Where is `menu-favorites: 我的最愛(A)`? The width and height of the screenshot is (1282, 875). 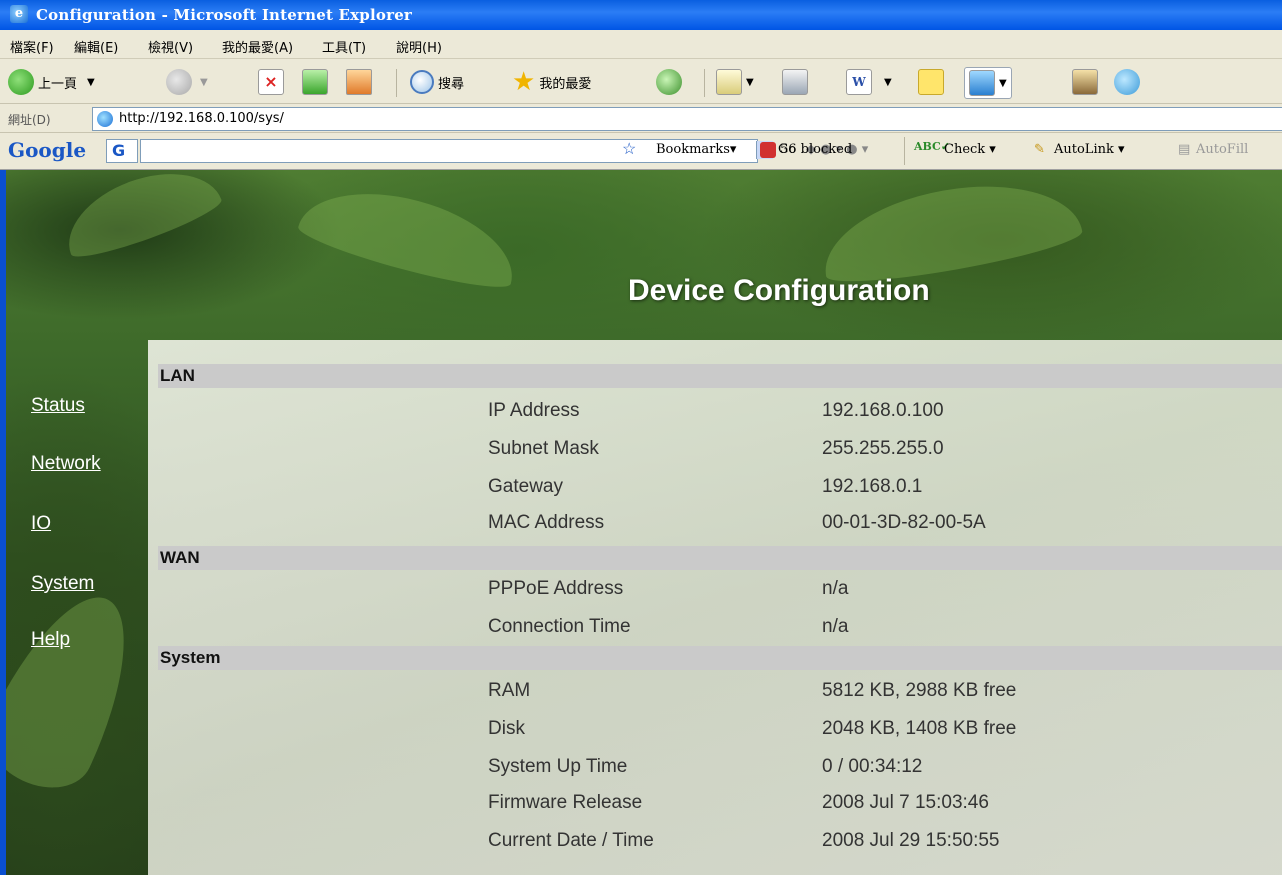 menu-favorites: 我的最愛(A) is located at coordinates (257, 46).